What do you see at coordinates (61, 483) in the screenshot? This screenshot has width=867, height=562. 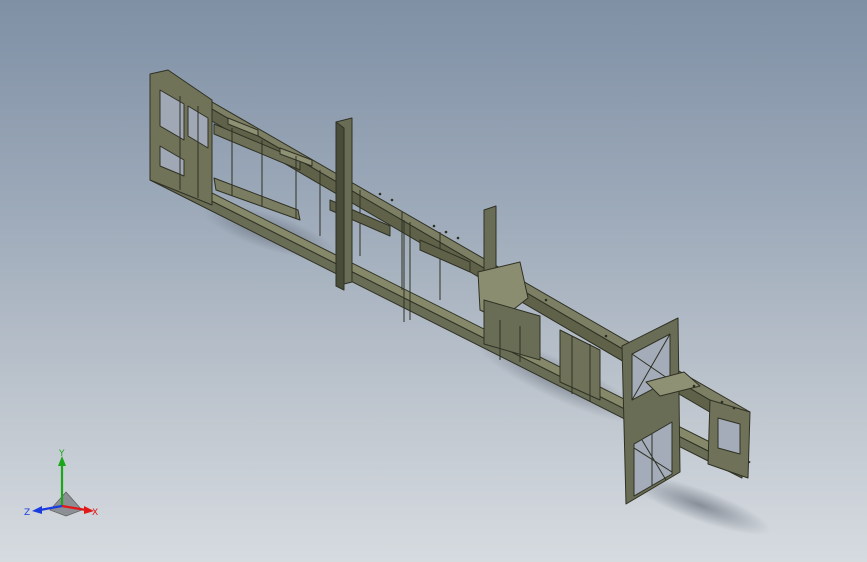 I see `orientation-triad: Y X Z` at bounding box center [61, 483].